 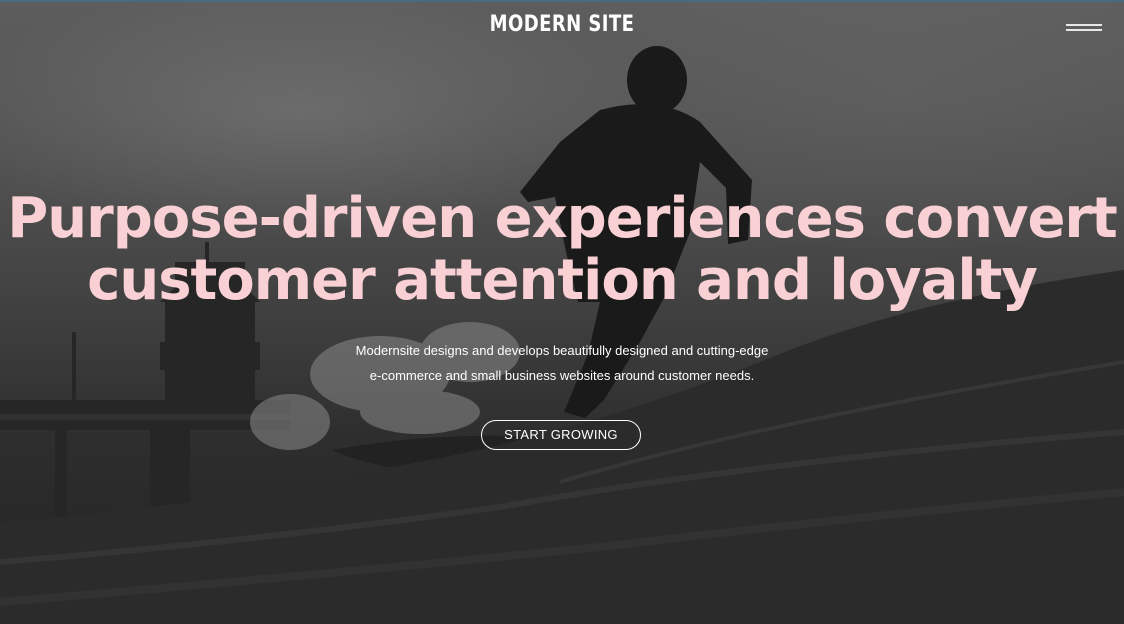 I want to click on hamburger-menu-icon, so click(x=1084, y=28).